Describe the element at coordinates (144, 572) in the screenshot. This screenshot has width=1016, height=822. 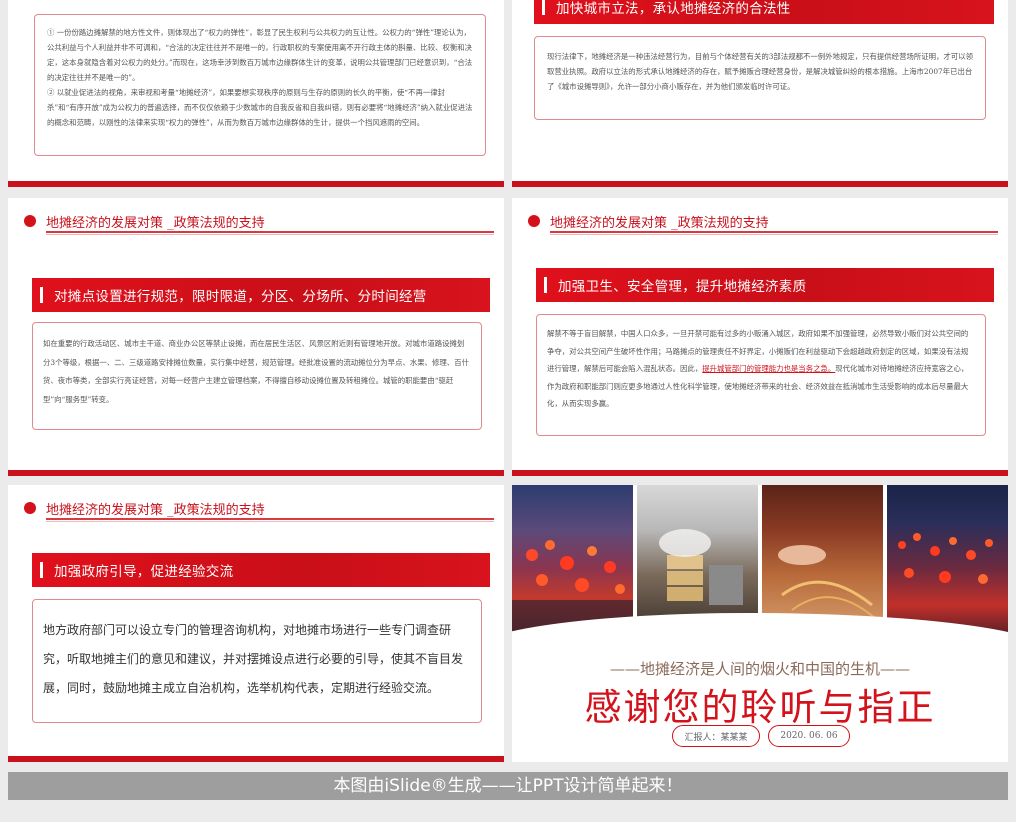
I see `section-title: 加强政府引导，促进经验交流` at that location.